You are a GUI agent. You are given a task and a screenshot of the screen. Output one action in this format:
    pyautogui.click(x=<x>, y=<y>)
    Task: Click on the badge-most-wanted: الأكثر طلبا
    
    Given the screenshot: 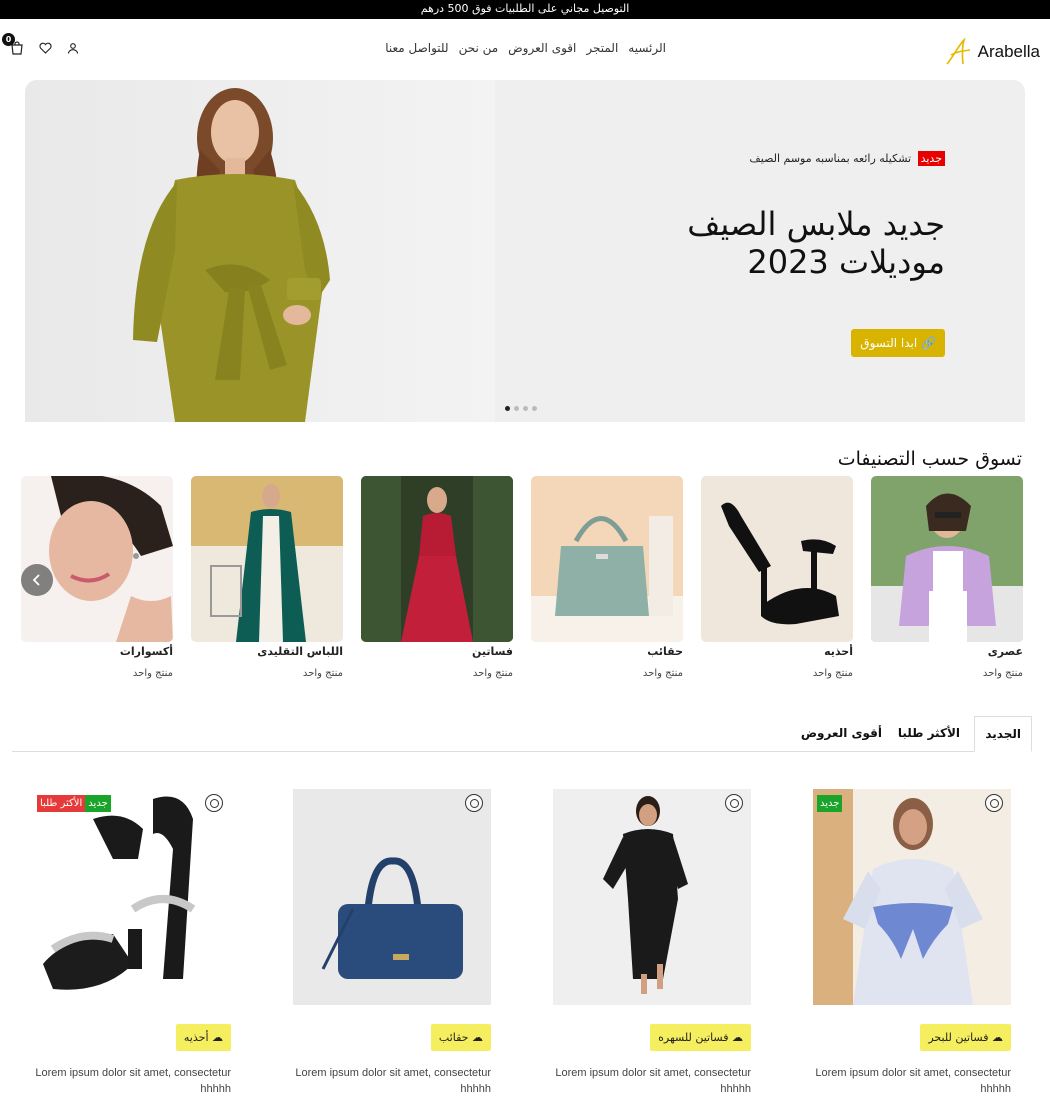 What is the action you would take?
    pyautogui.click(x=61, y=803)
    